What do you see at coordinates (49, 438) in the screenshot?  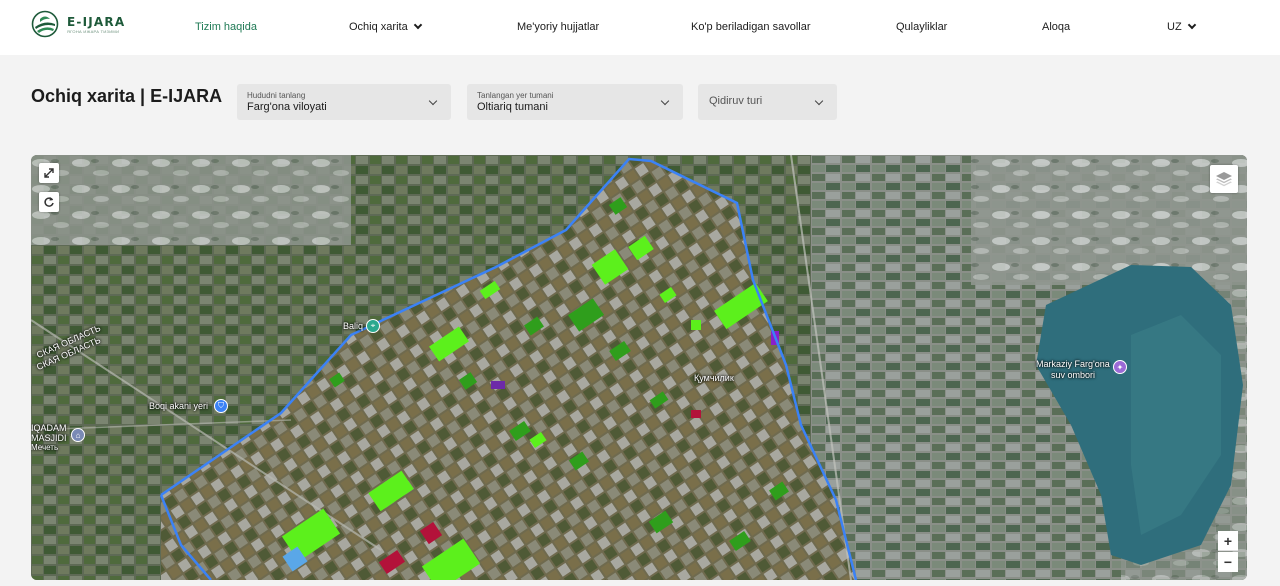 I see `map-label-masjid-2: MASJIDI` at bounding box center [49, 438].